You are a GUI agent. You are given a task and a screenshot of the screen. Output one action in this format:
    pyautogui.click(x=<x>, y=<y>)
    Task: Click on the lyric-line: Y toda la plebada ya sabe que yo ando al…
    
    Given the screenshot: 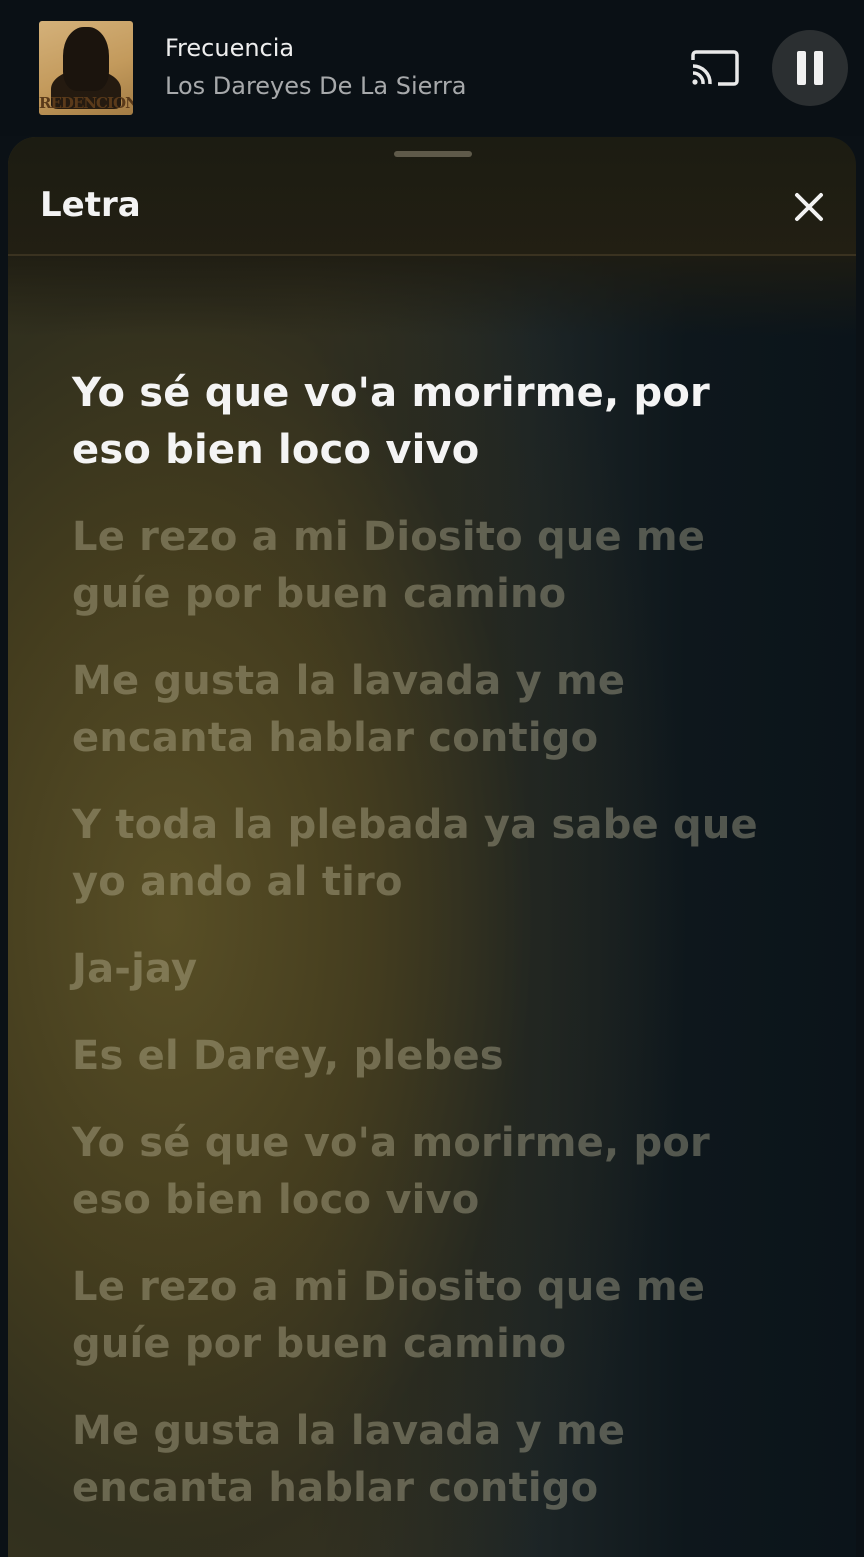 What is the action you would take?
    pyautogui.click(x=432, y=854)
    